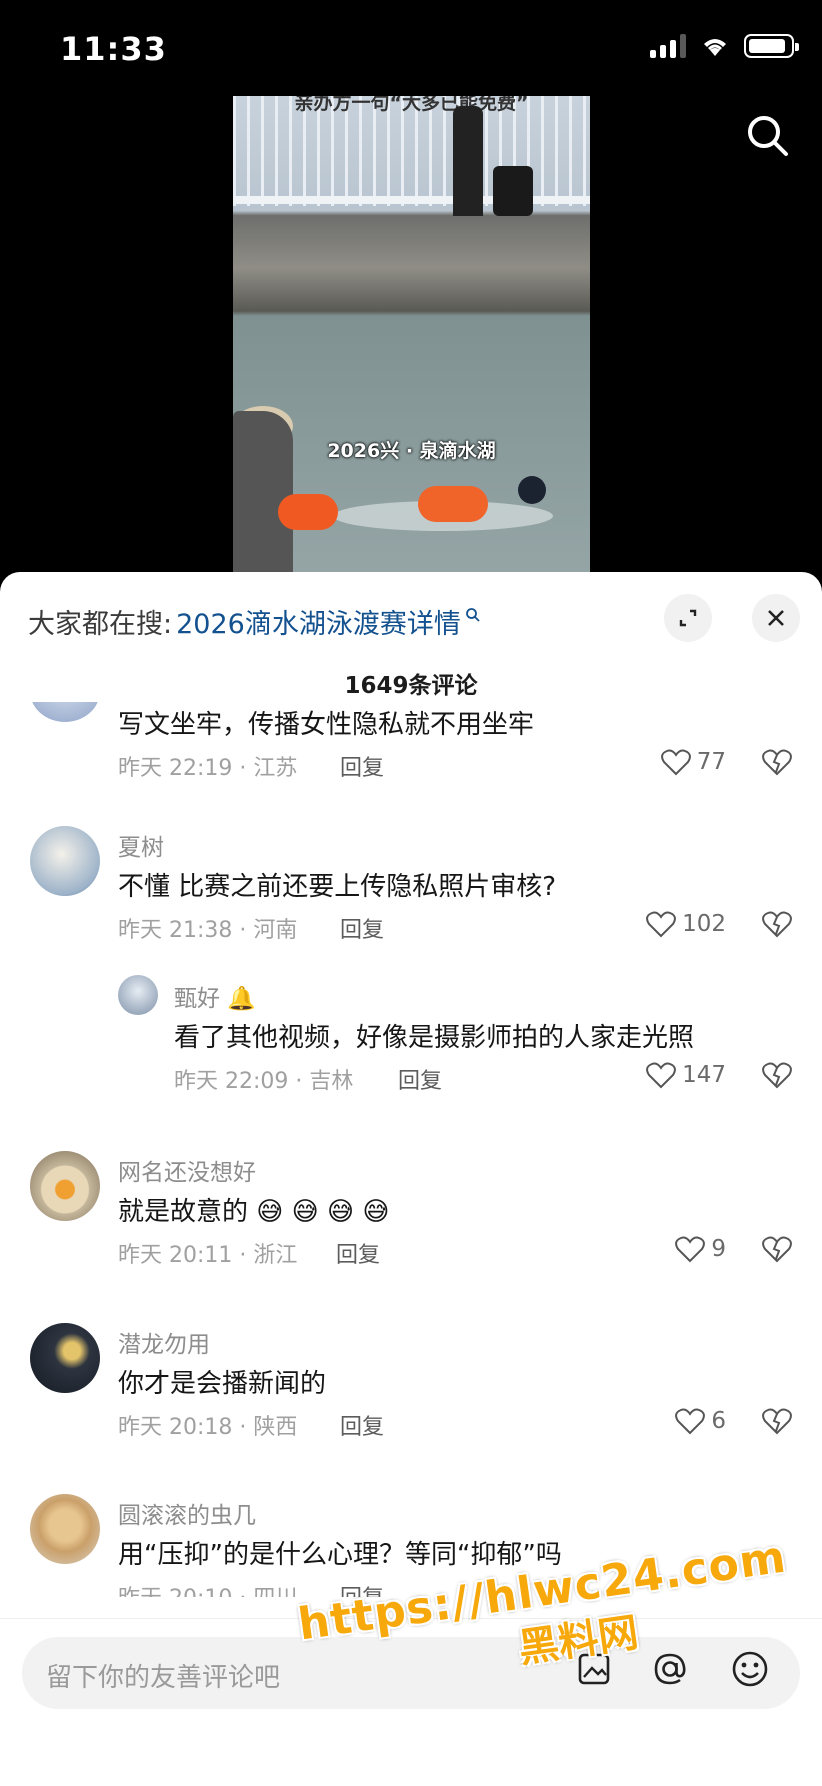 Image resolution: width=822 pixels, height=1786 pixels. What do you see at coordinates (750, 1669) in the screenshot?
I see `emoji-icon` at bounding box center [750, 1669].